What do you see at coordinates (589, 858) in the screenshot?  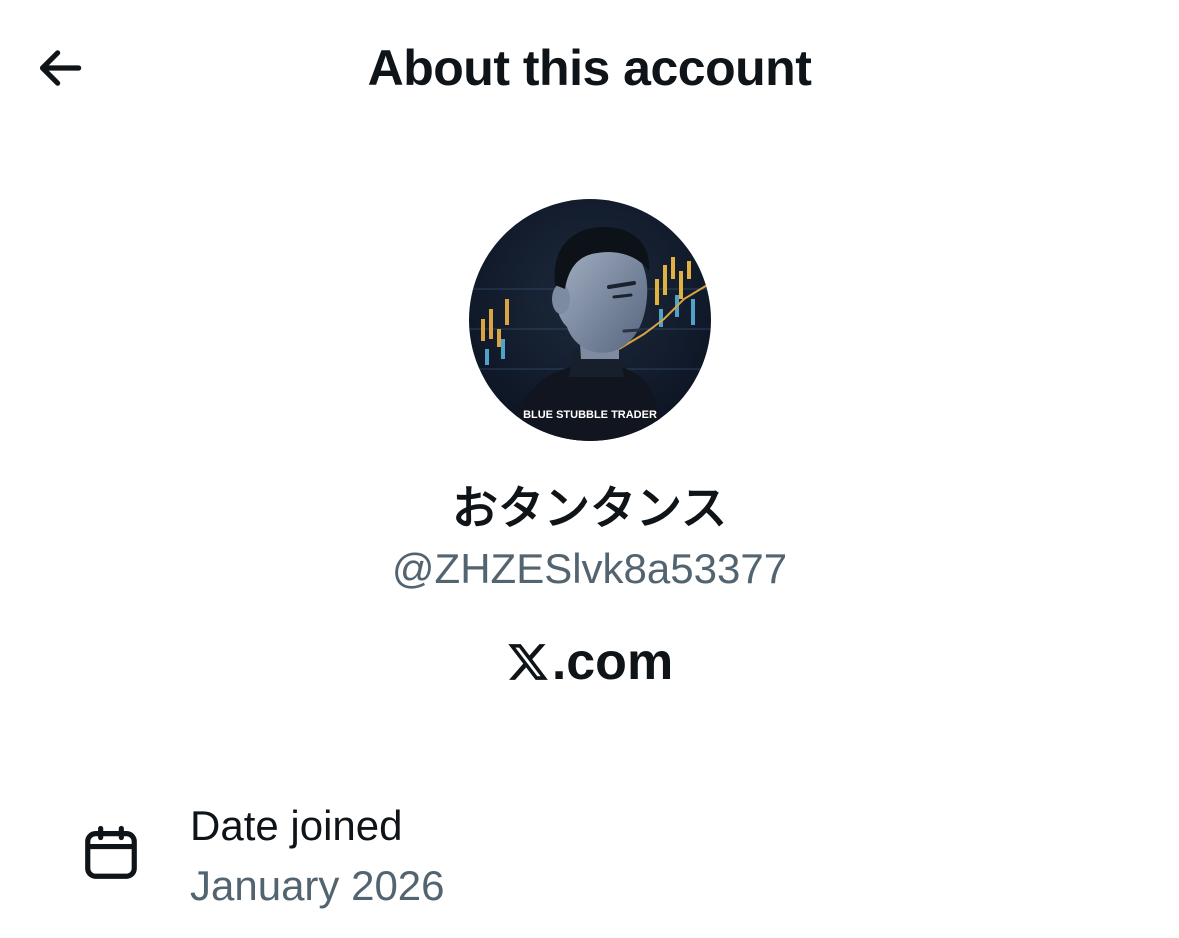 I see `date-joined-row: Date joined January 2026` at bounding box center [589, 858].